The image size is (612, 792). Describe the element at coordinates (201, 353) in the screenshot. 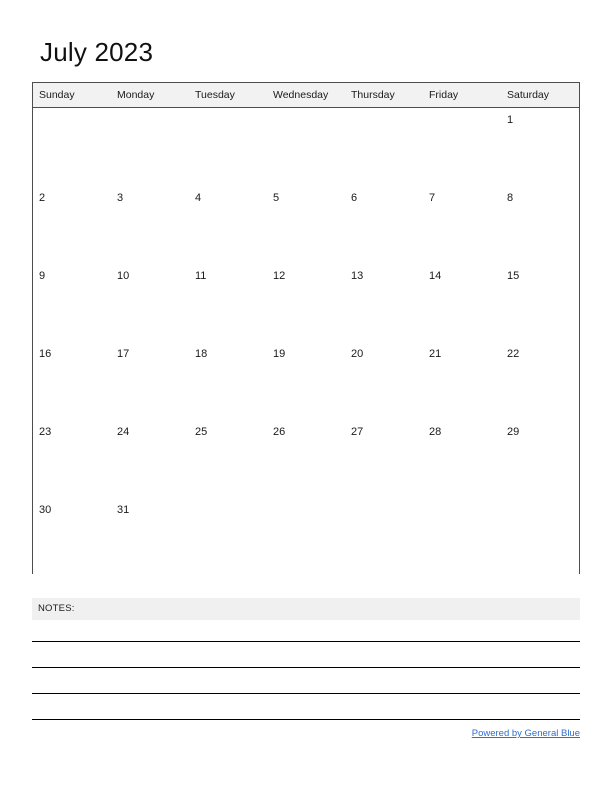

I see `day-number: 18` at that location.